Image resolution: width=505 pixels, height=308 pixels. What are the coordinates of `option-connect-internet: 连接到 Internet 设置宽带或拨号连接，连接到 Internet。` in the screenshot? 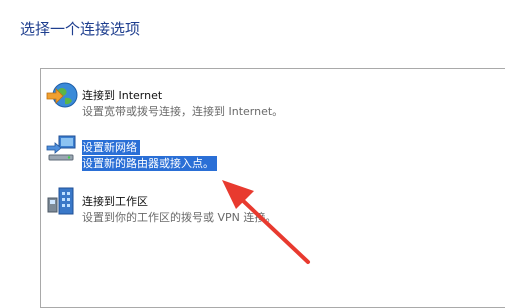 It's located at (261, 97).